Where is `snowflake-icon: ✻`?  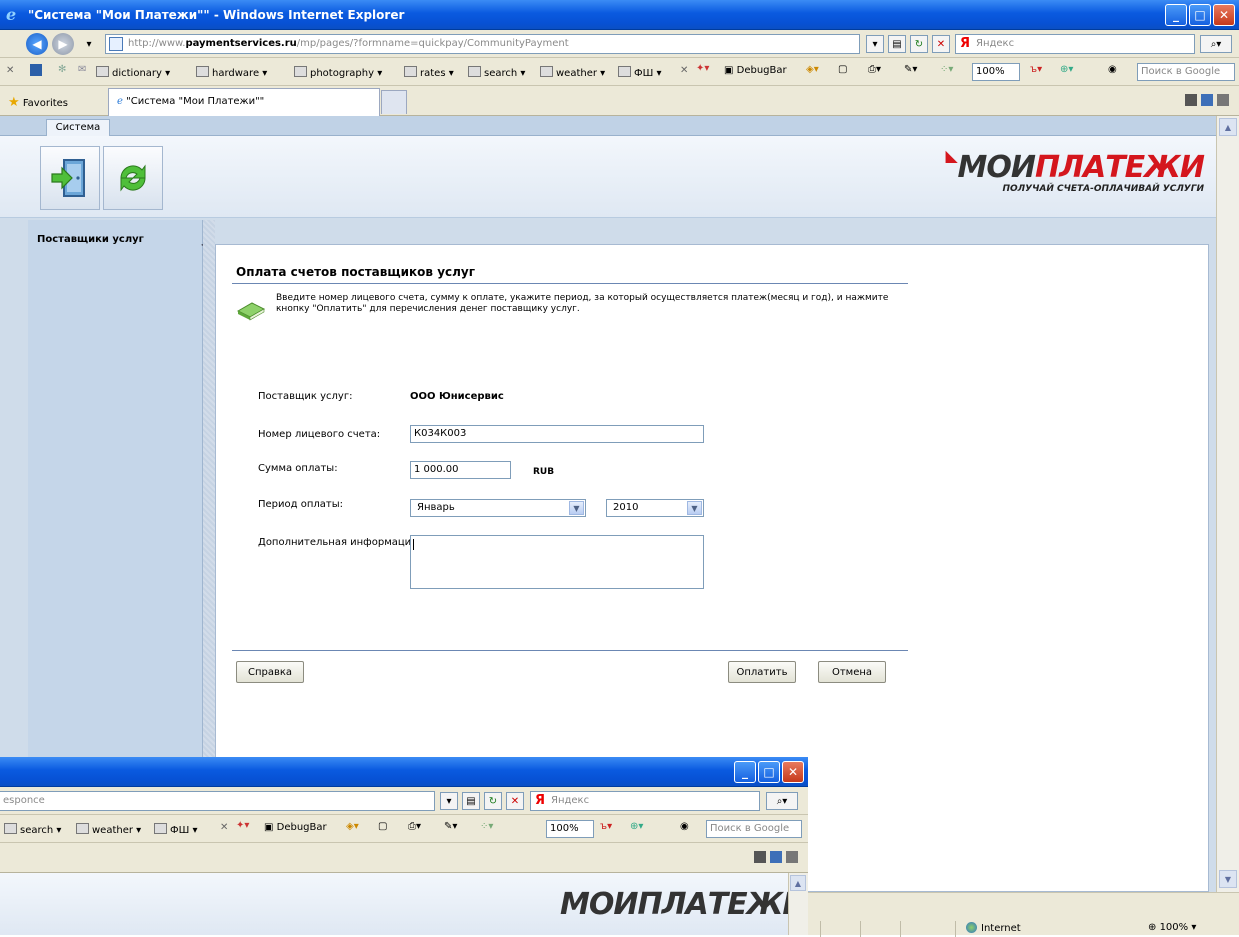
snowflake-icon: ✻ is located at coordinates (62, 69).